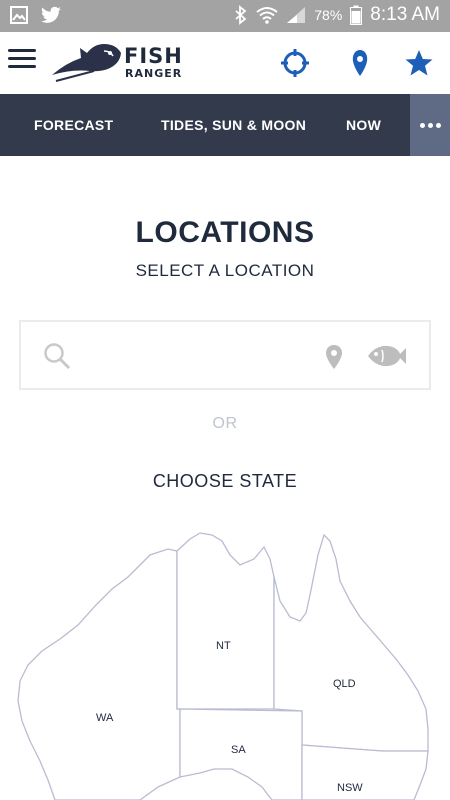 The height and width of the screenshot is (800, 450). What do you see at coordinates (419, 63) in the screenshot?
I see `star-icon` at bounding box center [419, 63].